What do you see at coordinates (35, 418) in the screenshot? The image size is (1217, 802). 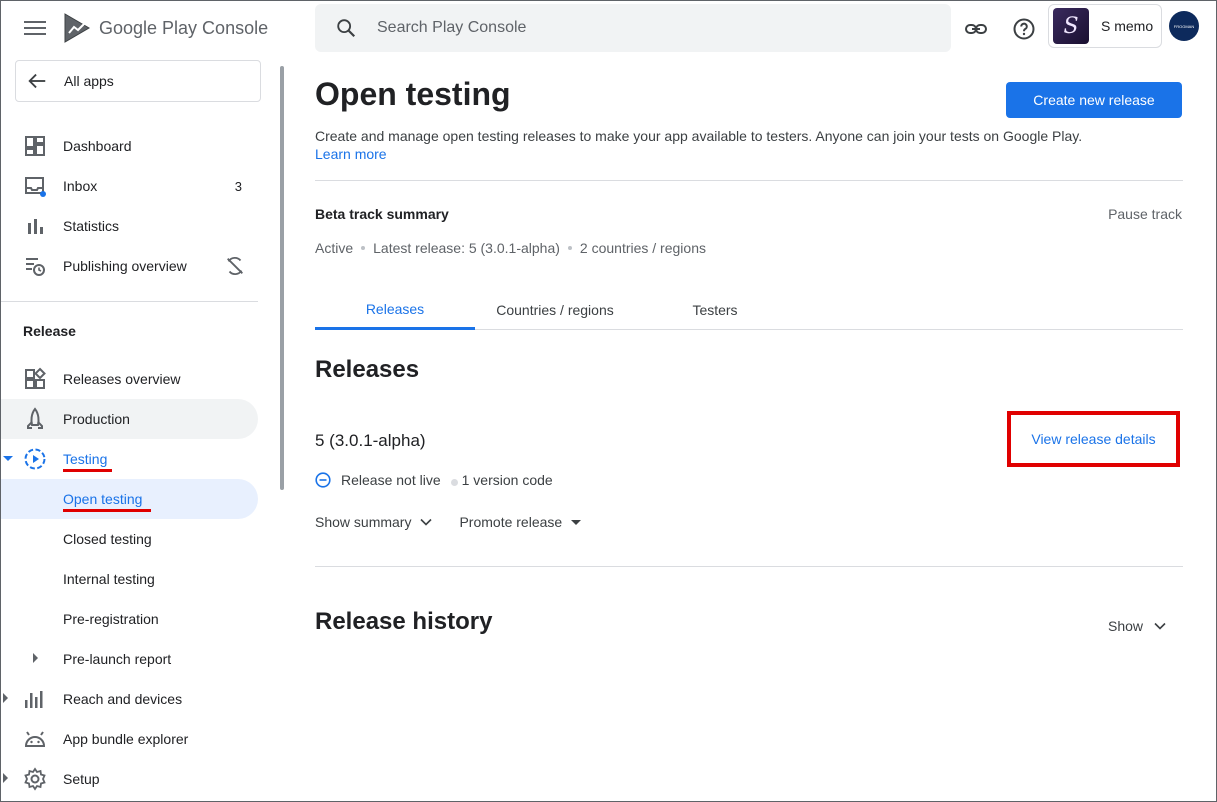 I see `production-icon` at bounding box center [35, 418].